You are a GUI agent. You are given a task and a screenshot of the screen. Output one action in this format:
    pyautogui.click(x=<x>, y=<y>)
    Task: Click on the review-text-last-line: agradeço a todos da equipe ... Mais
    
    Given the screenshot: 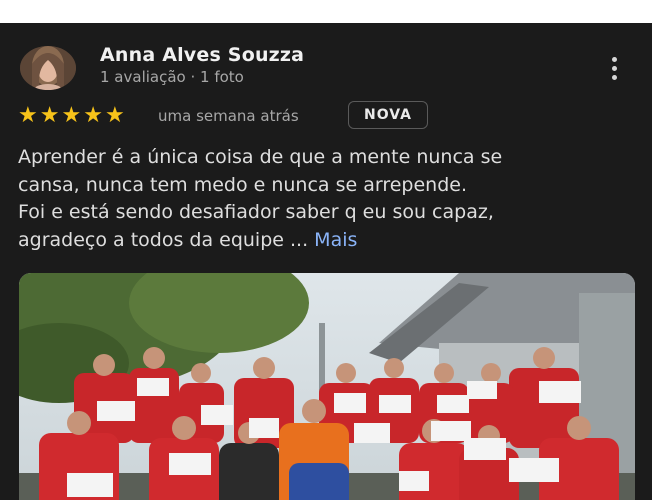 What is the action you would take?
    pyautogui.click(x=323, y=241)
    